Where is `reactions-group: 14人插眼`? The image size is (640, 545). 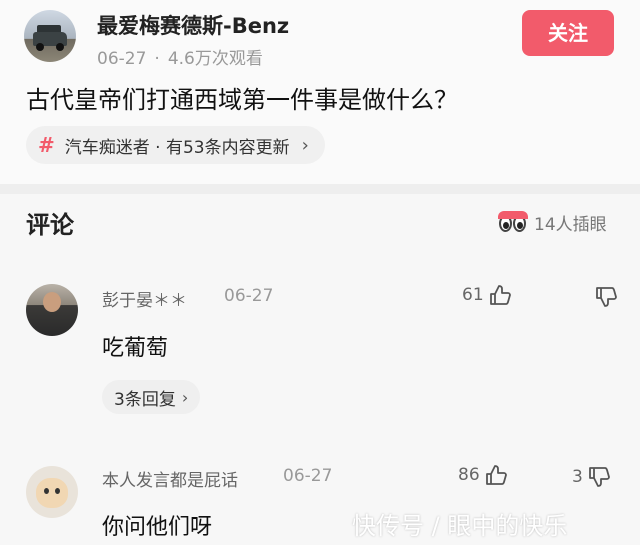
reactions-group: 14人插眼 is located at coordinates (552, 222).